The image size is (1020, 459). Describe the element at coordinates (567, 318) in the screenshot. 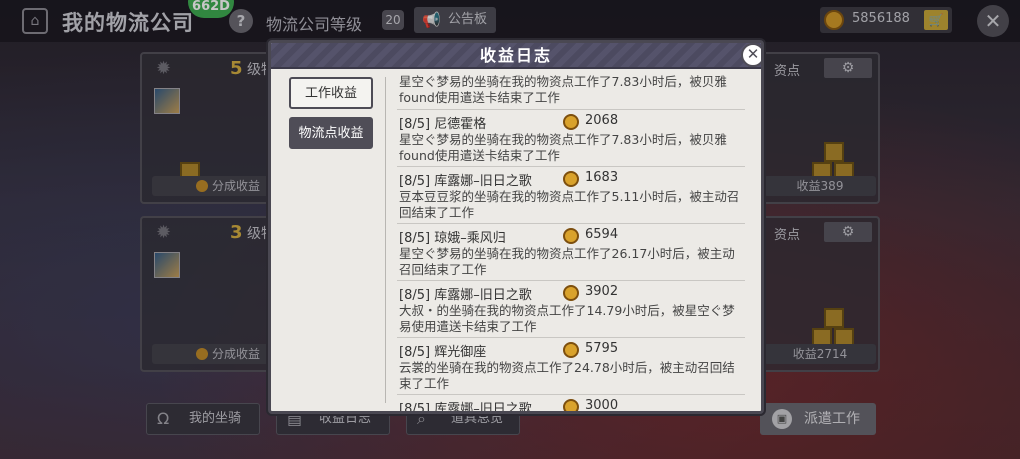

I see `entry-description: 大叔・的坐骑在我的物资点工作了14.79小时后，被星空ぐ梦易使用遣送卡结束了工作` at that location.